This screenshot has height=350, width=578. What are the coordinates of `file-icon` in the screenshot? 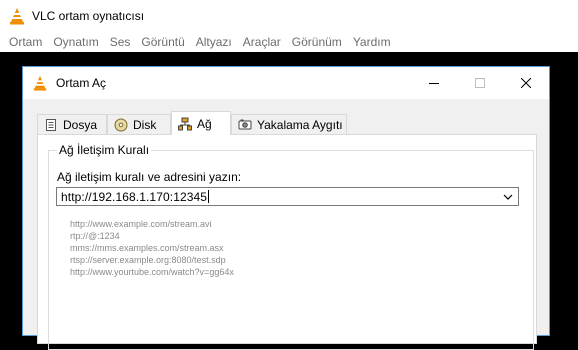 It's located at (51, 124).